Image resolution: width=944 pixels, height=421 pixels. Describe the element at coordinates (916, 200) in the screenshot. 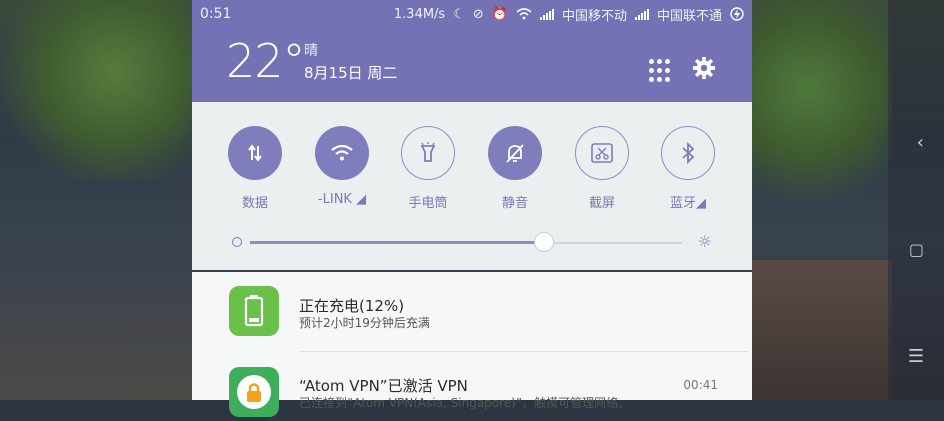

I see `navigation-bar: ‹ ▢ ☰` at that location.